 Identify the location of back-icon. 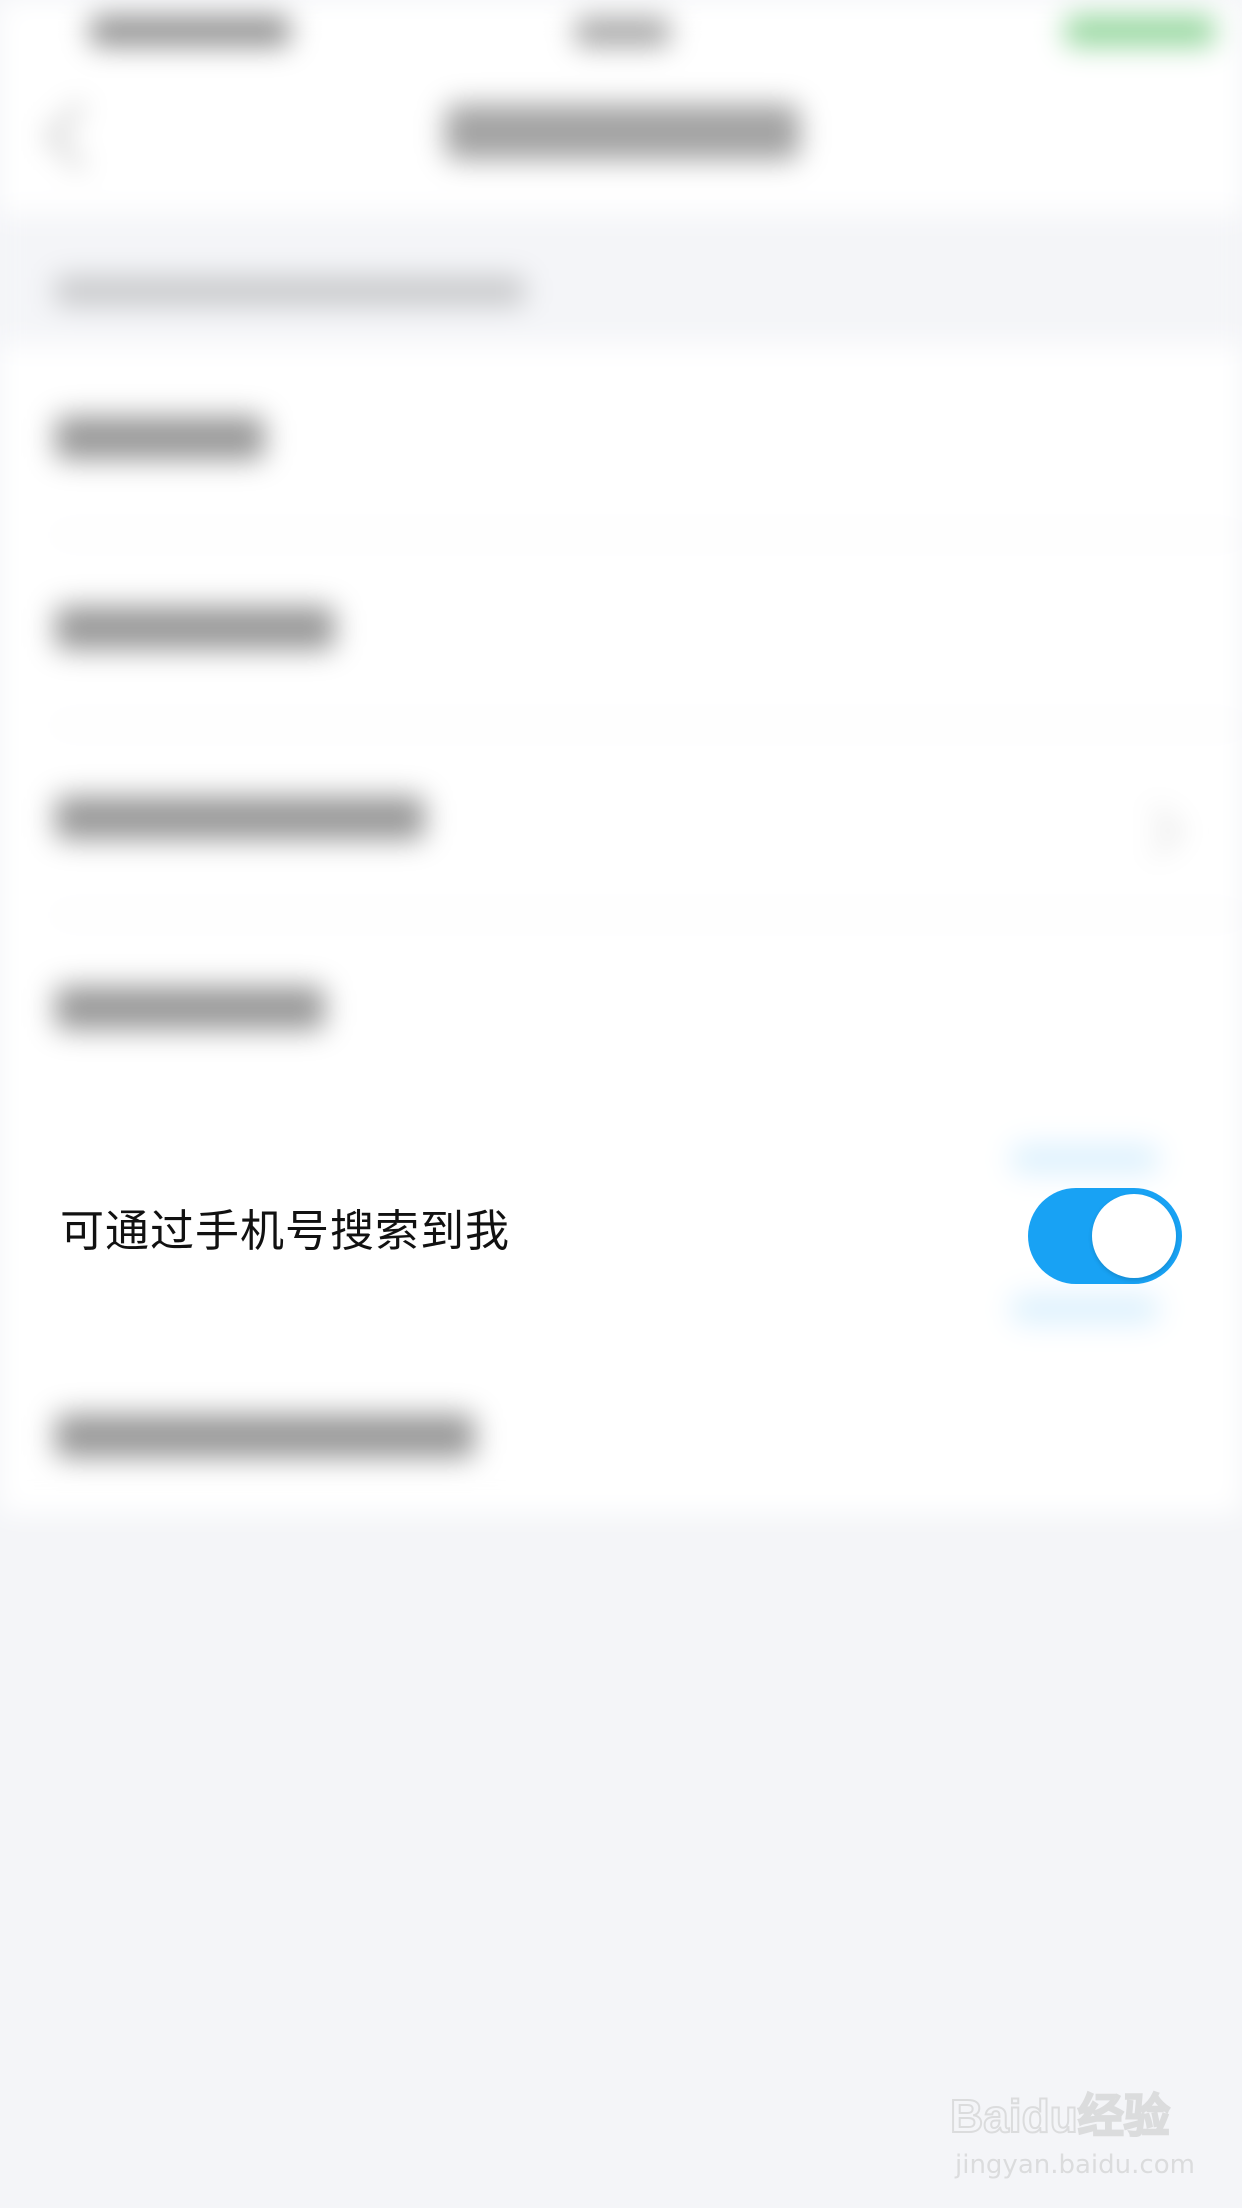
(79, 136).